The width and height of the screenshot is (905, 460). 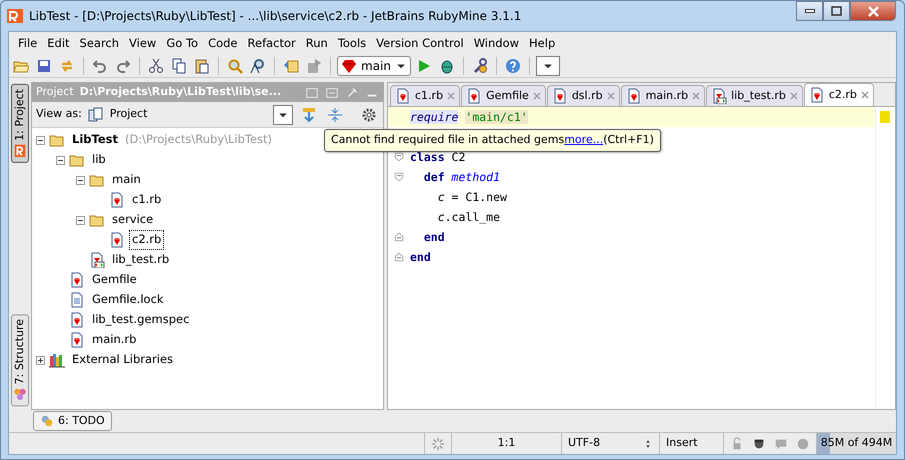 What do you see at coordinates (283, 114) in the screenshot?
I see `view-dropdown-button` at bounding box center [283, 114].